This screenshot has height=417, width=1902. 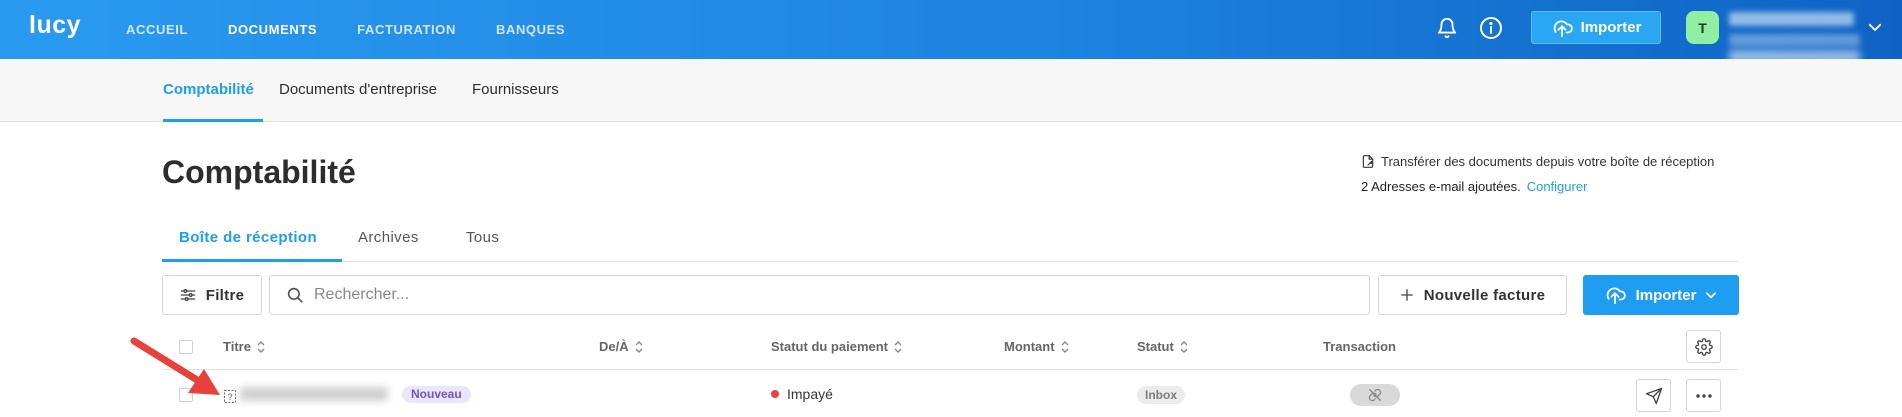 What do you see at coordinates (482, 237) in the screenshot?
I see `tab-tous: Tous` at bounding box center [482, 237].